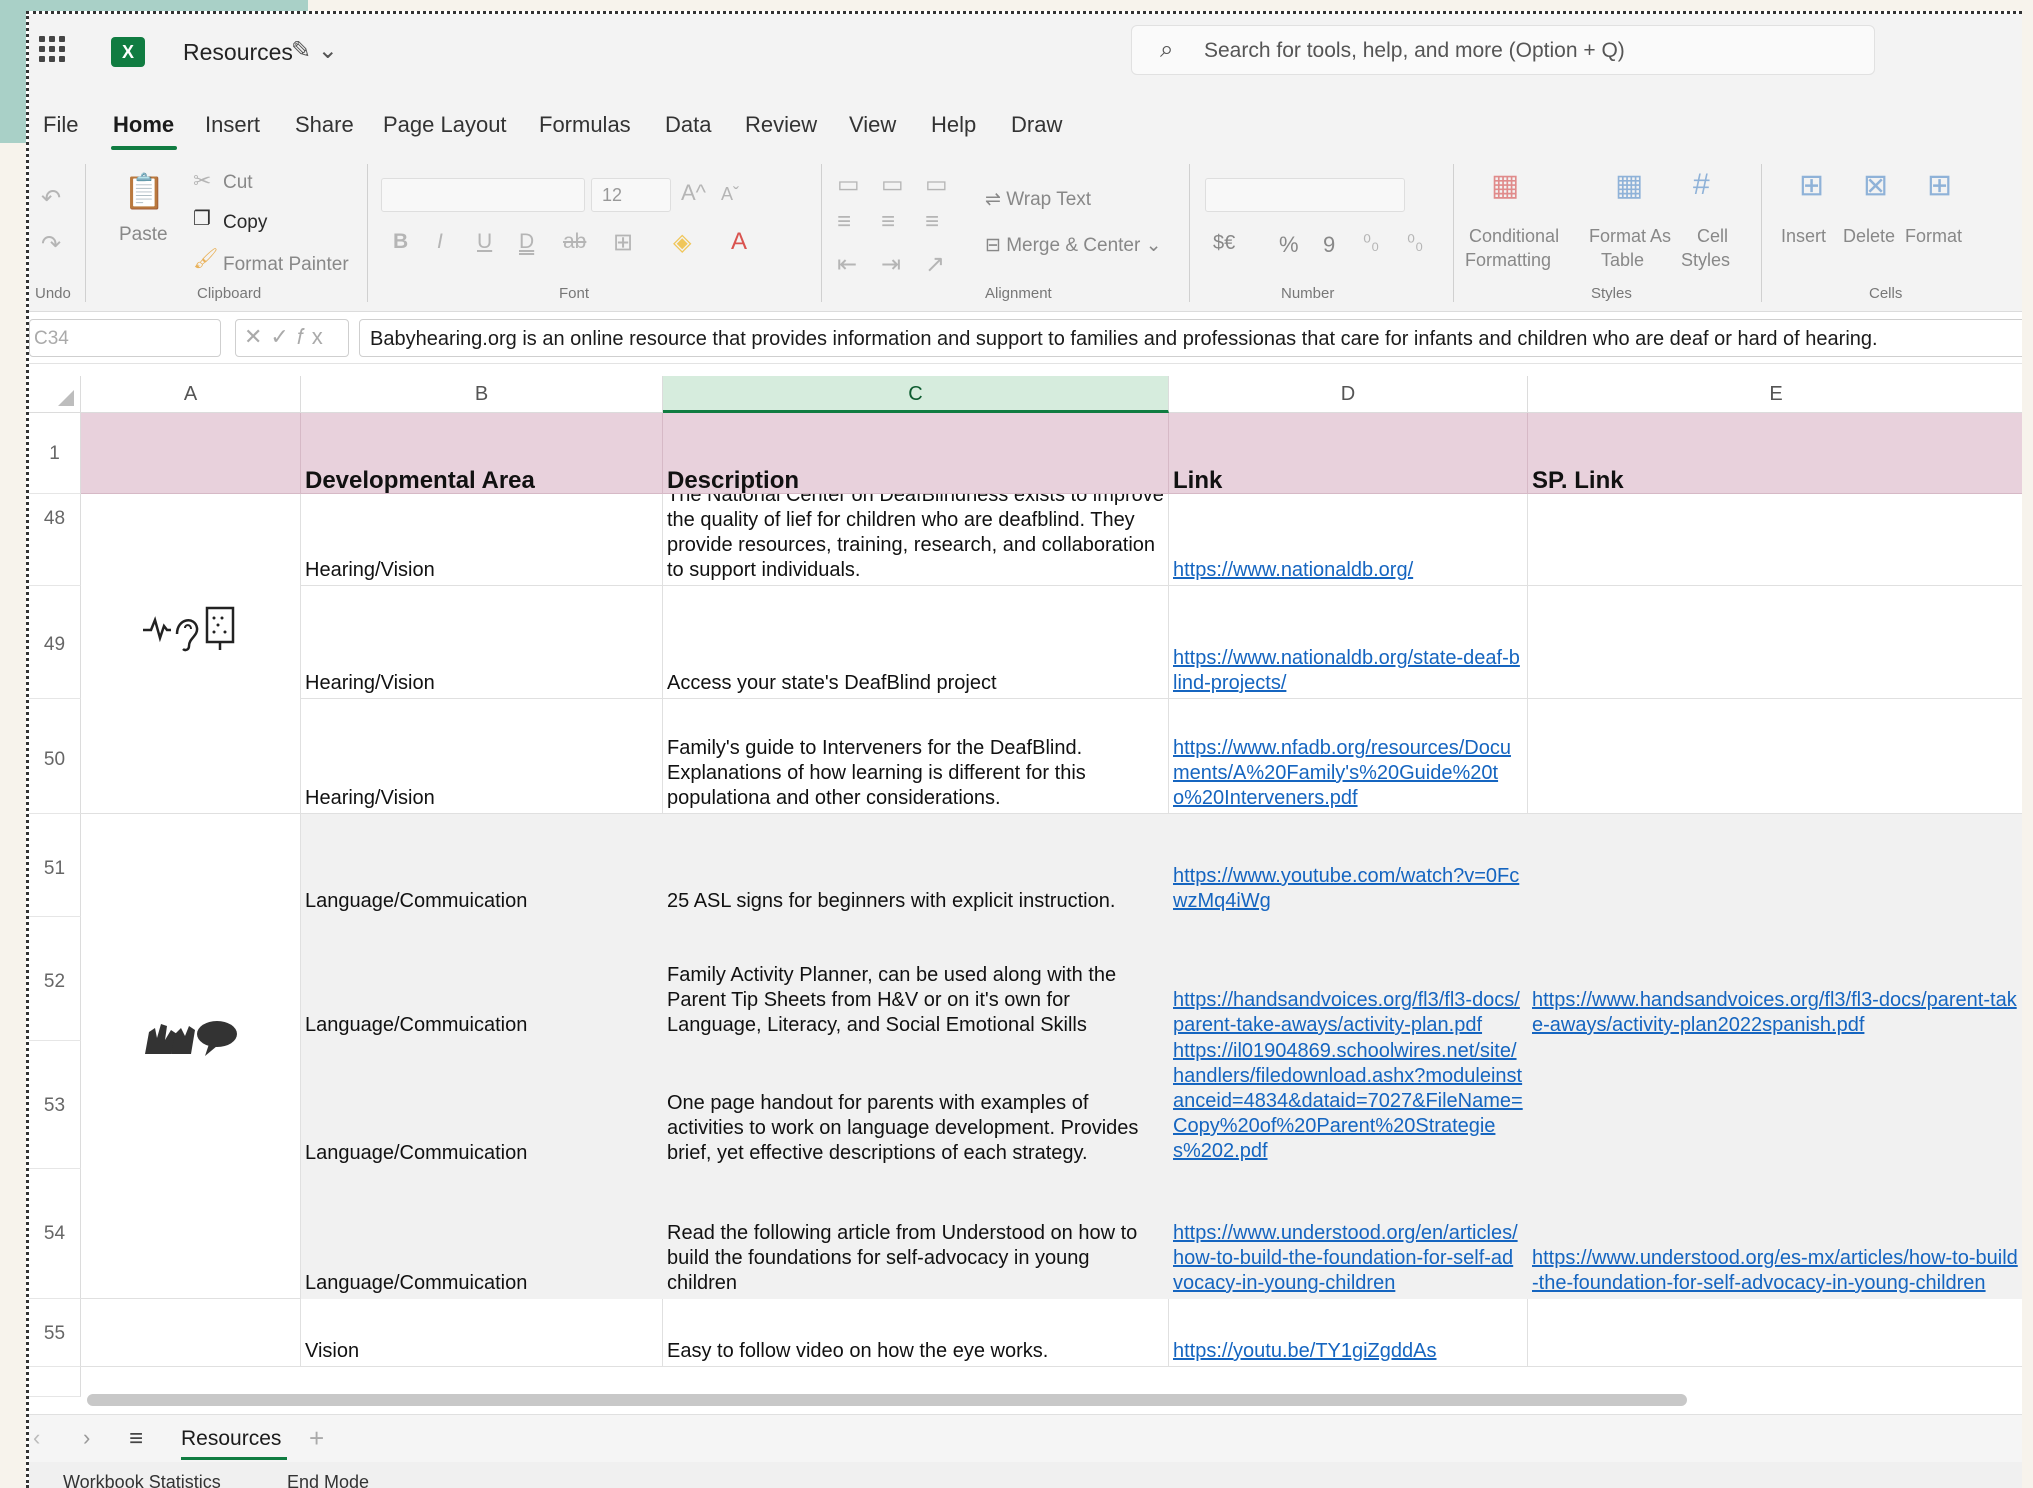  I want to click on cell-b54: Language/Commuication, so click(482, 1234).